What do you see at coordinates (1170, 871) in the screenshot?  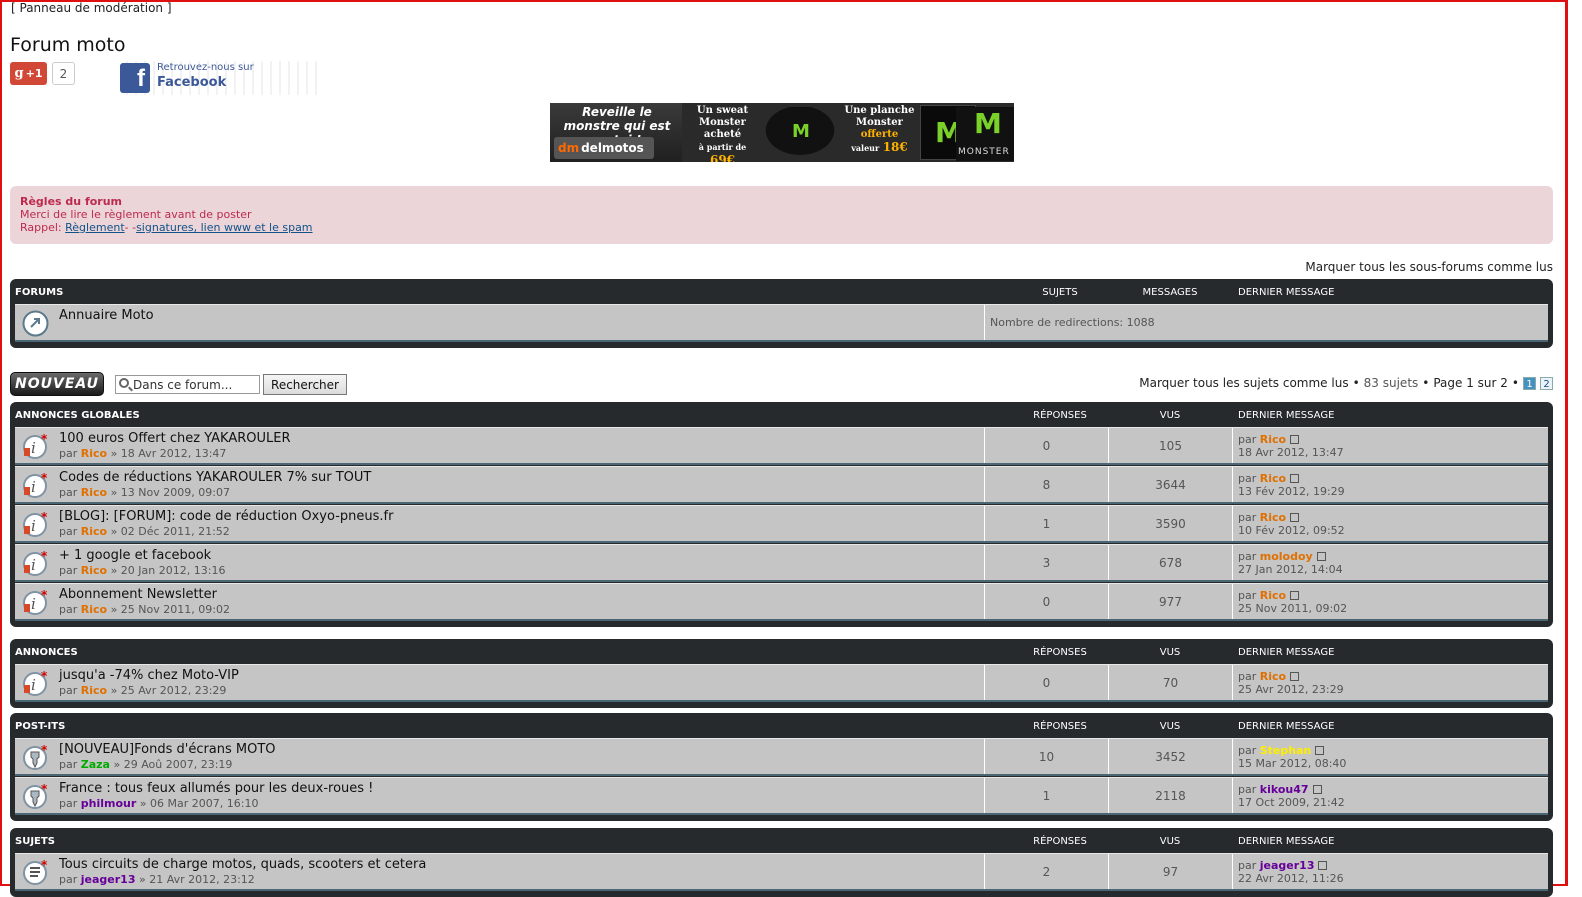 I see `topic-views: 97` at bounding box center [1170, 871].